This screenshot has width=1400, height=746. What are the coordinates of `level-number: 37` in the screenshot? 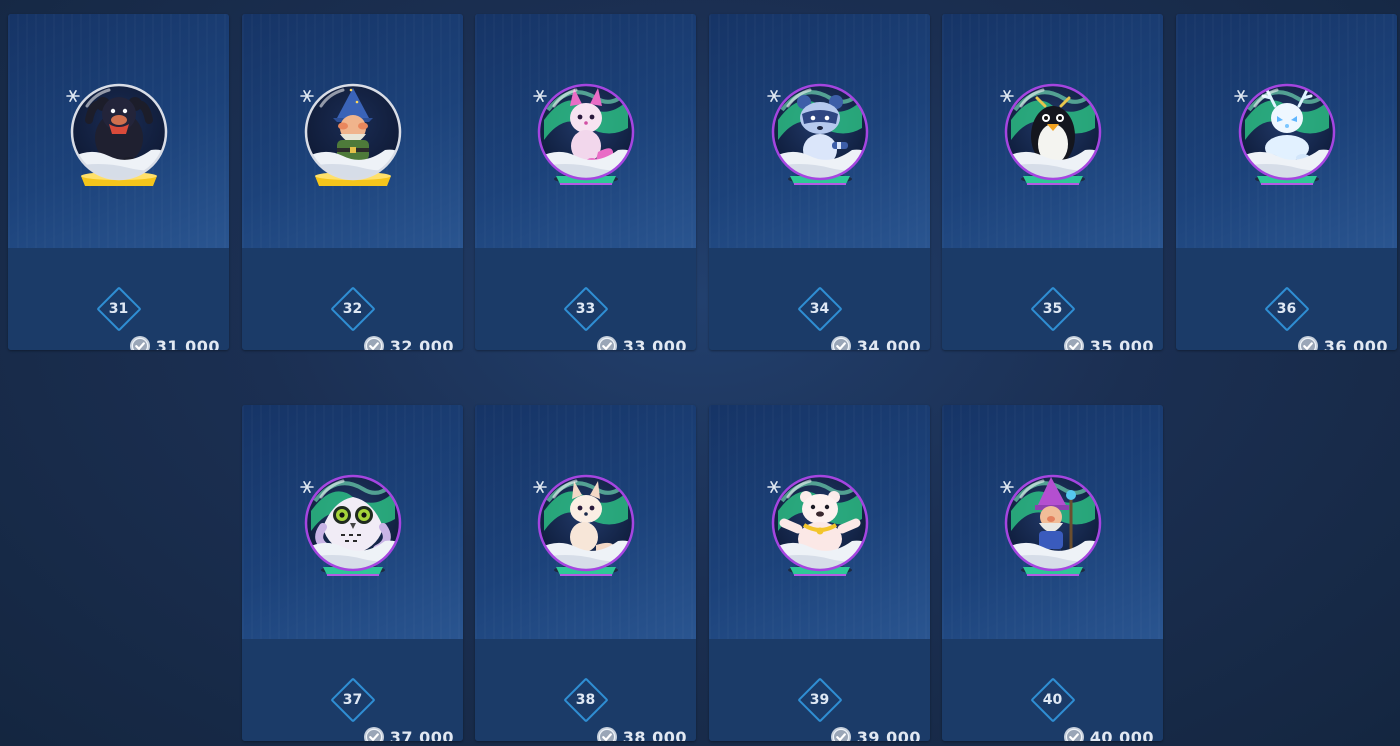 It's located at (352, 700).